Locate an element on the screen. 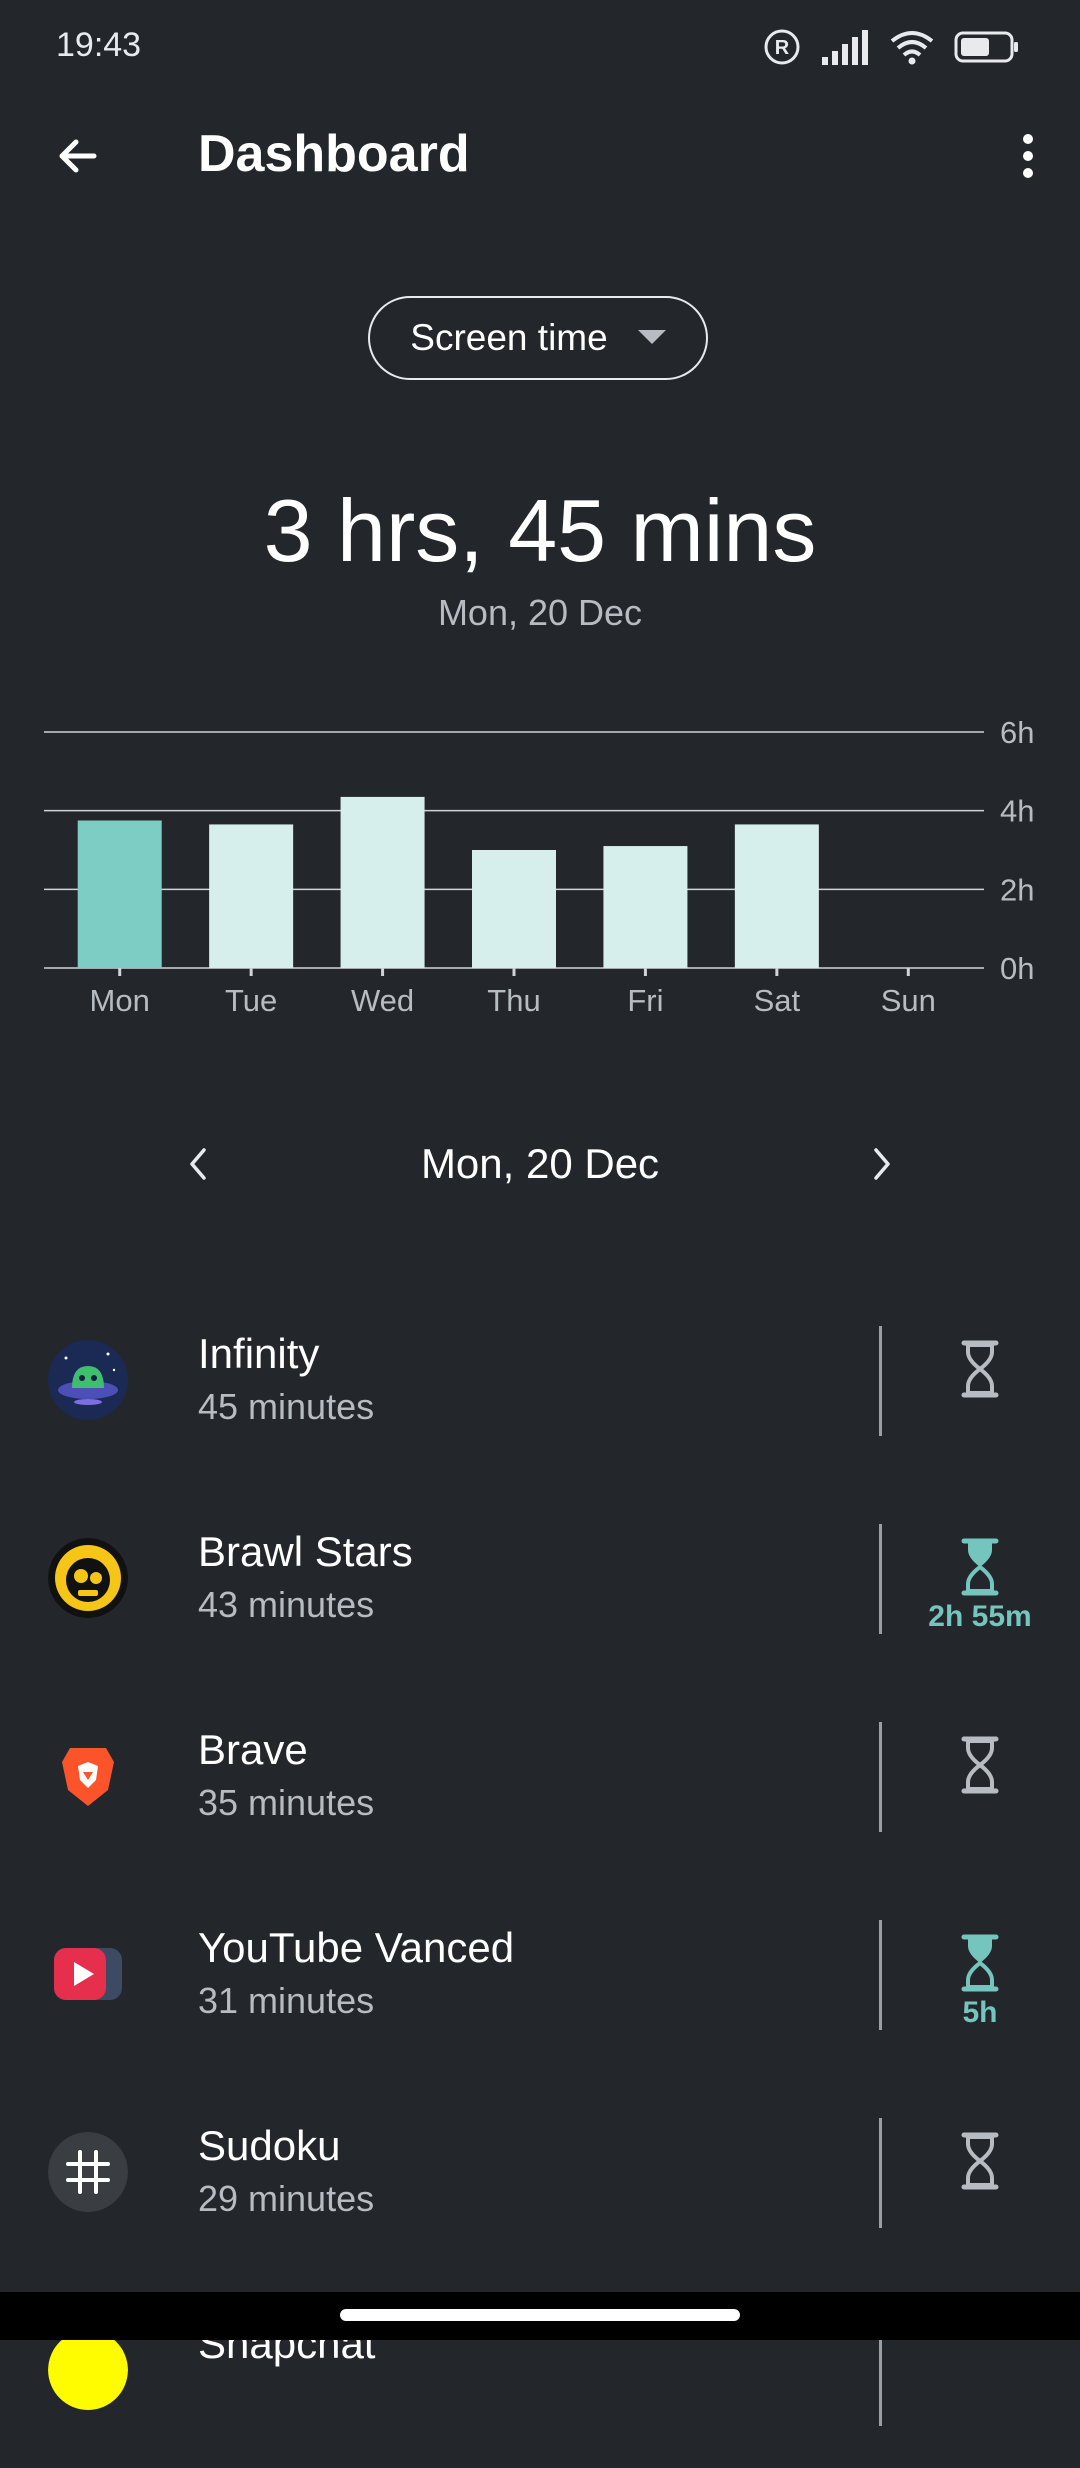 The width and height of the screenshot is (1080, 2468). app-name: Brawl Stars is located at coordinates (305, 1551).